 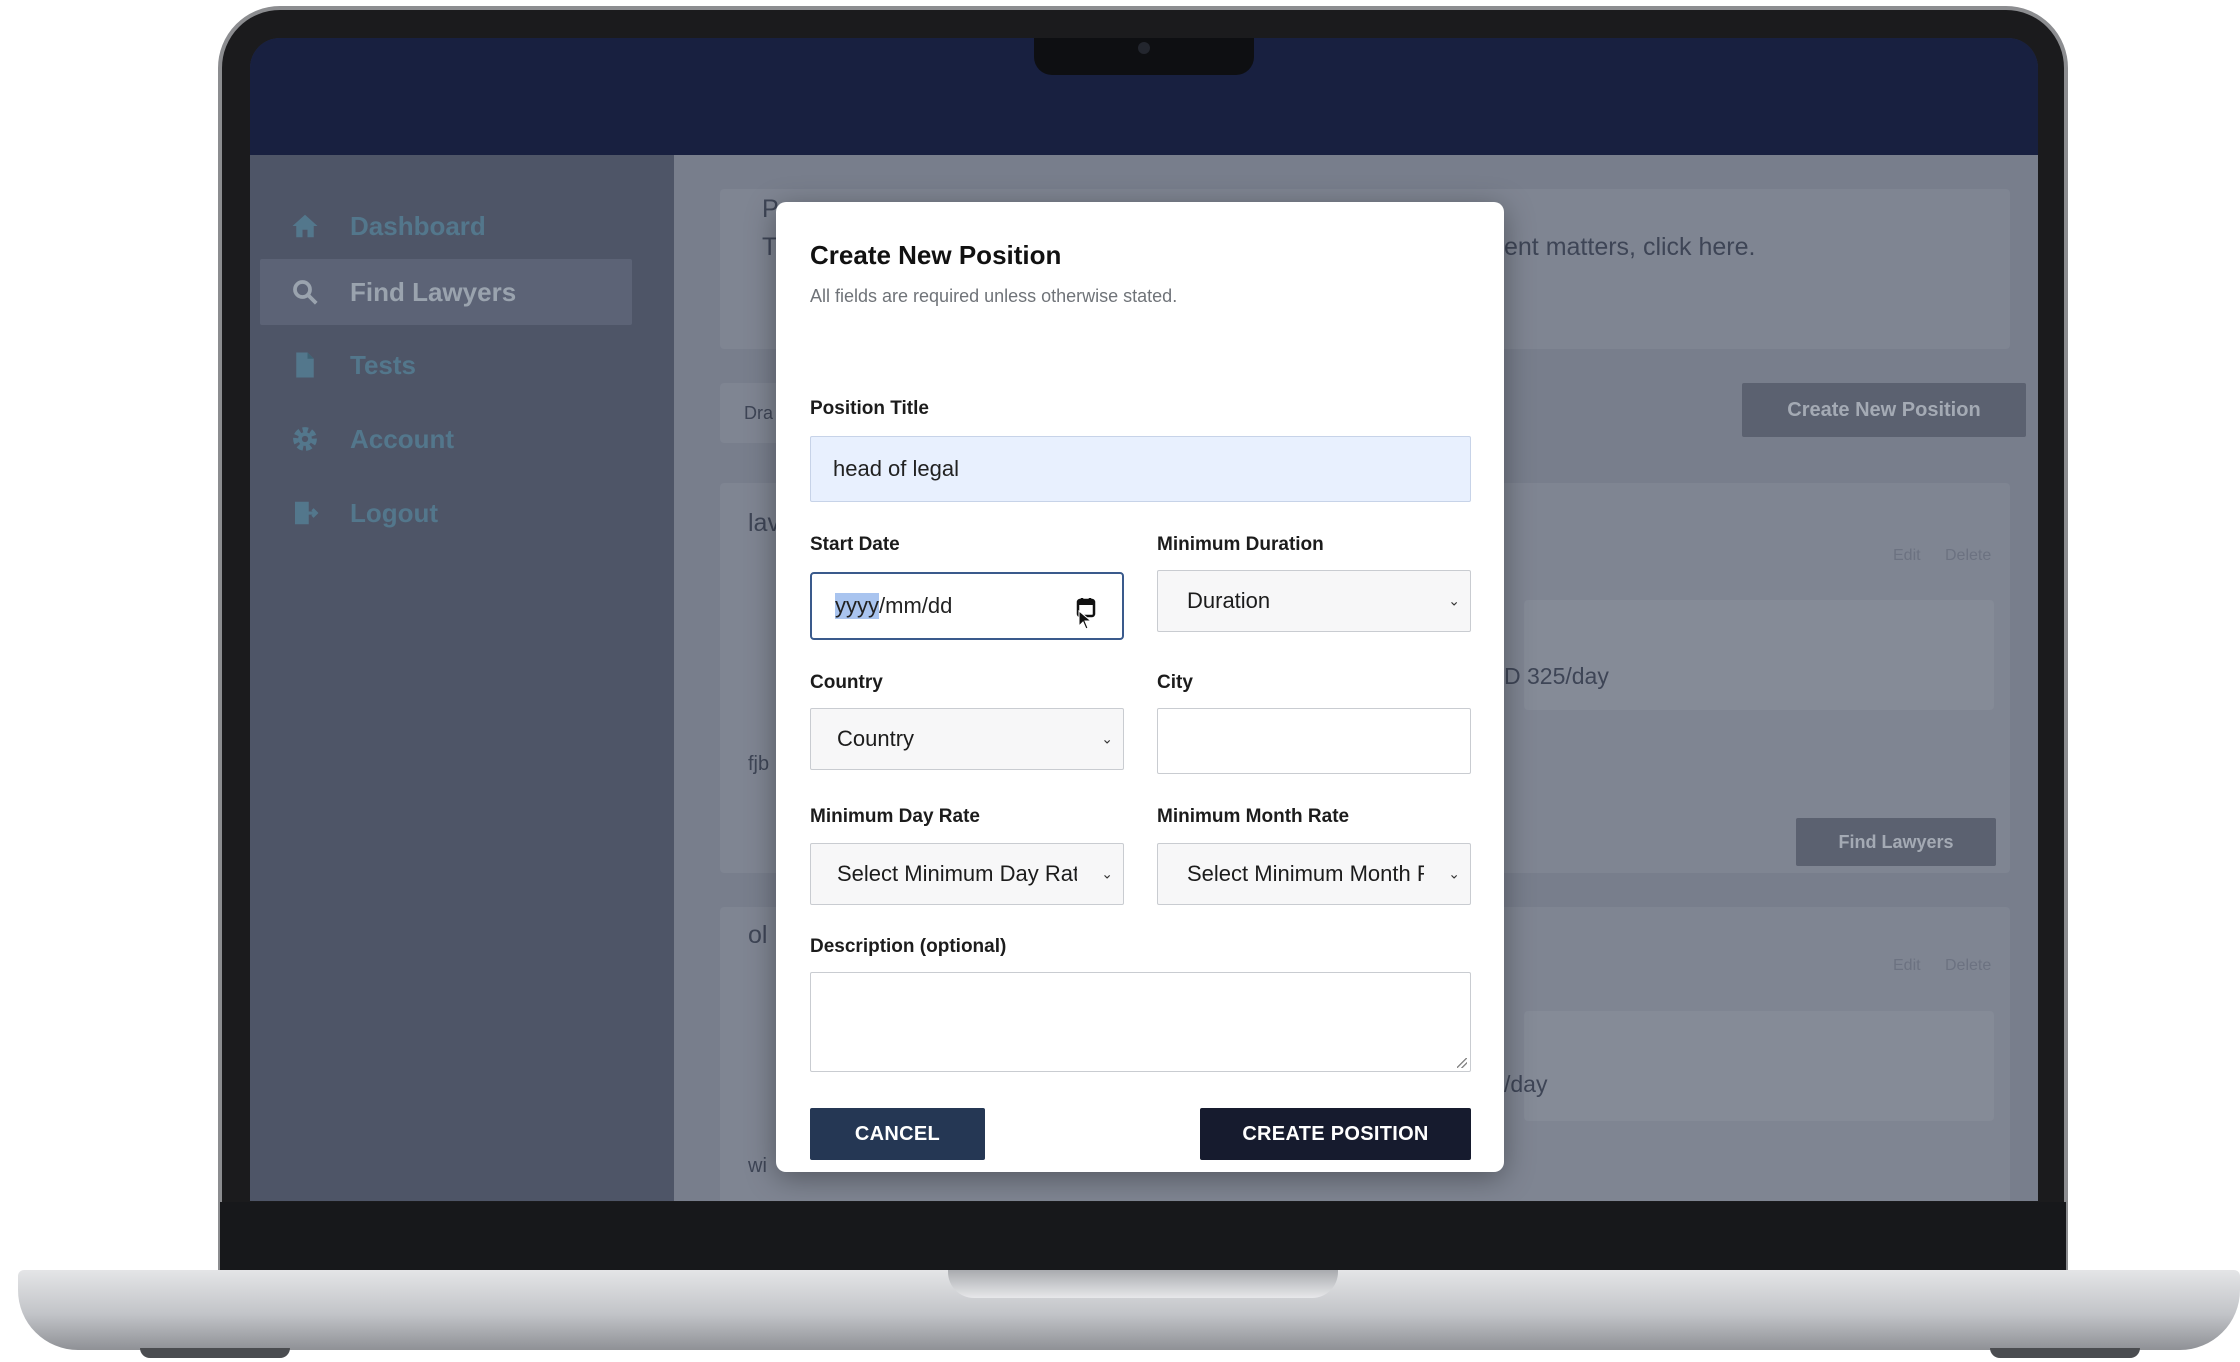 I want to click on min-month-rate-label: Minimum Month Rate, so click(x=1253, y=816).